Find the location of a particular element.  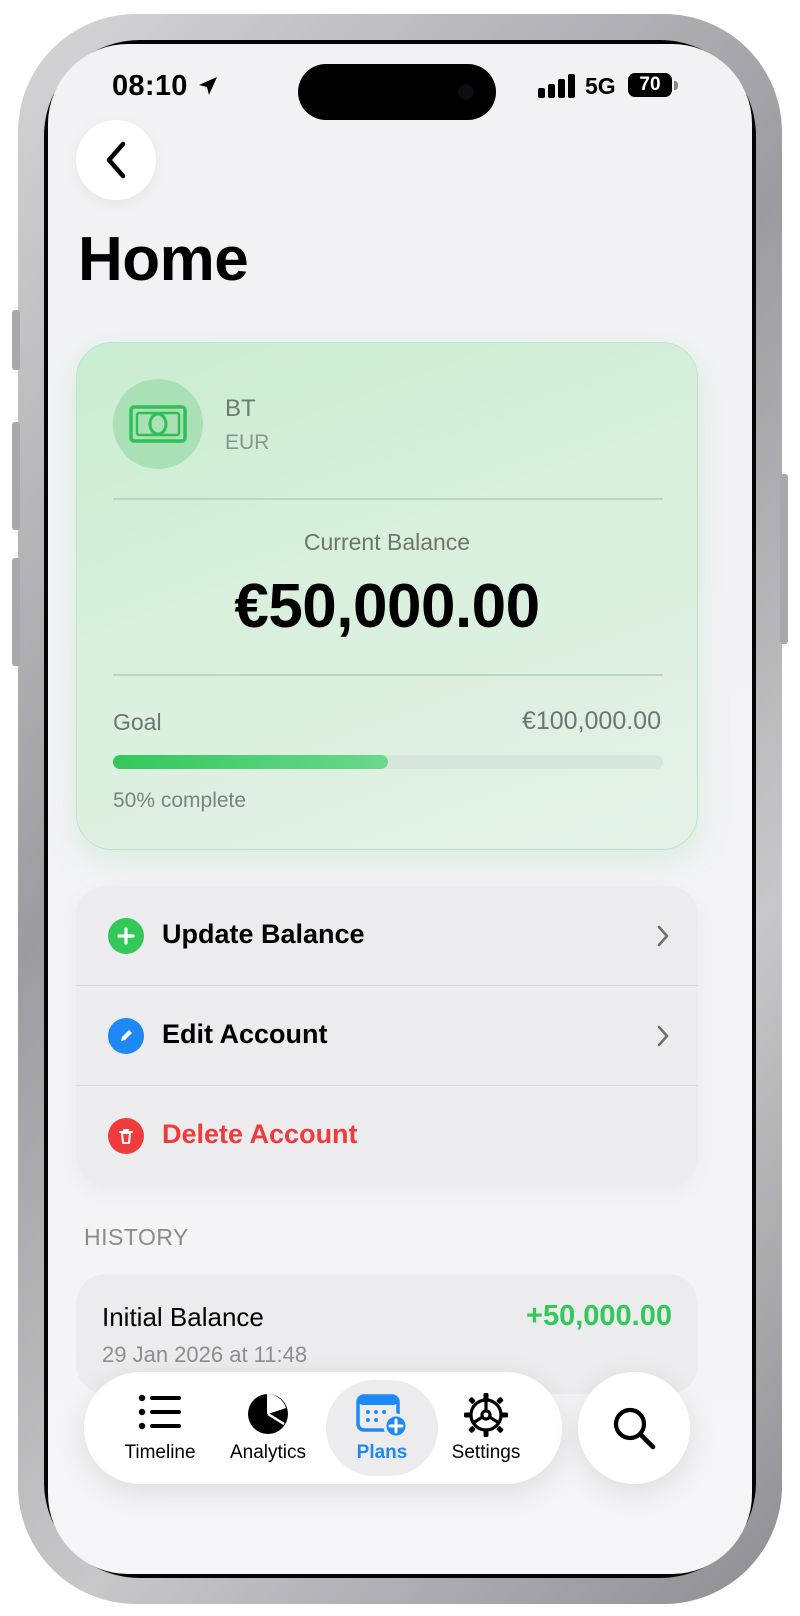

cellular-signal-icon is located at coordinates (556, 86).